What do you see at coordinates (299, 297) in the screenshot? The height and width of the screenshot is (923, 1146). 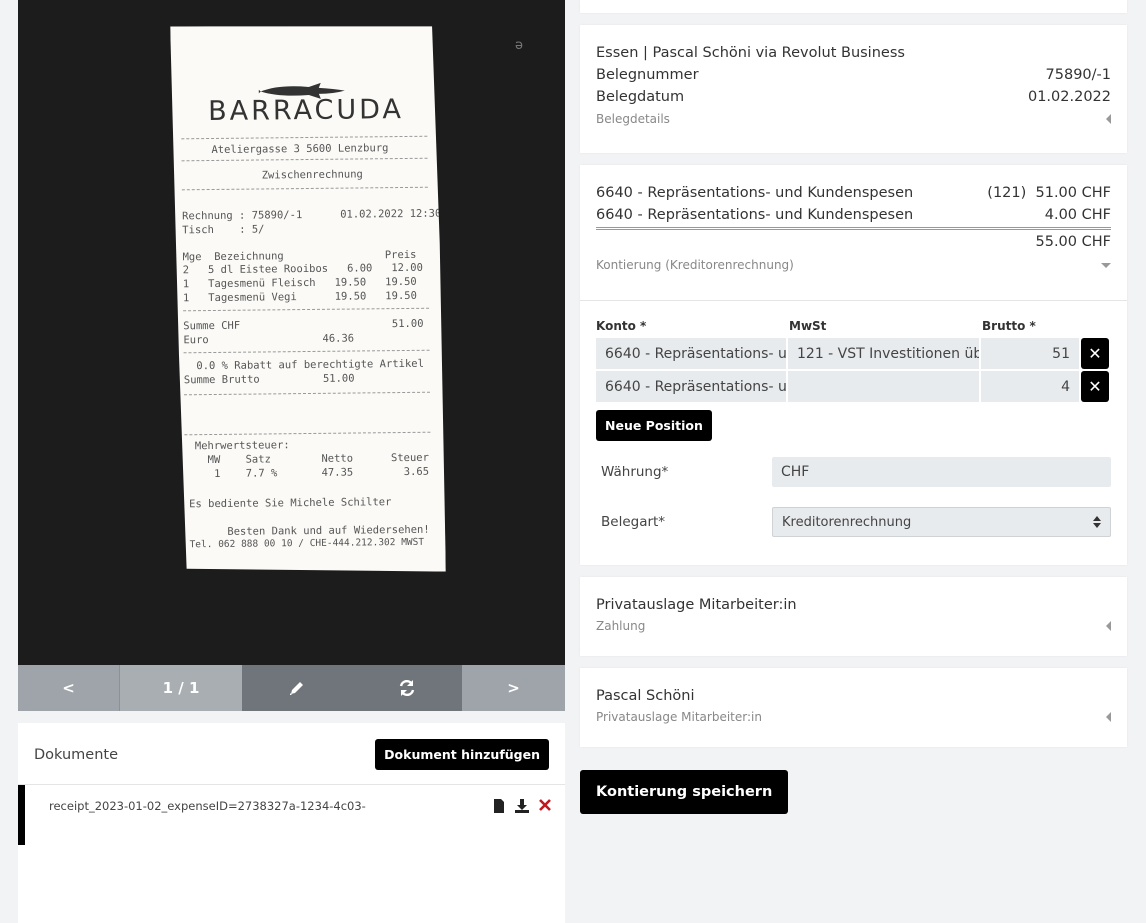 I see `receipt-item: 1 Tagesmenü Vegi 19.50 19.50` at bounding box center [299, 297].